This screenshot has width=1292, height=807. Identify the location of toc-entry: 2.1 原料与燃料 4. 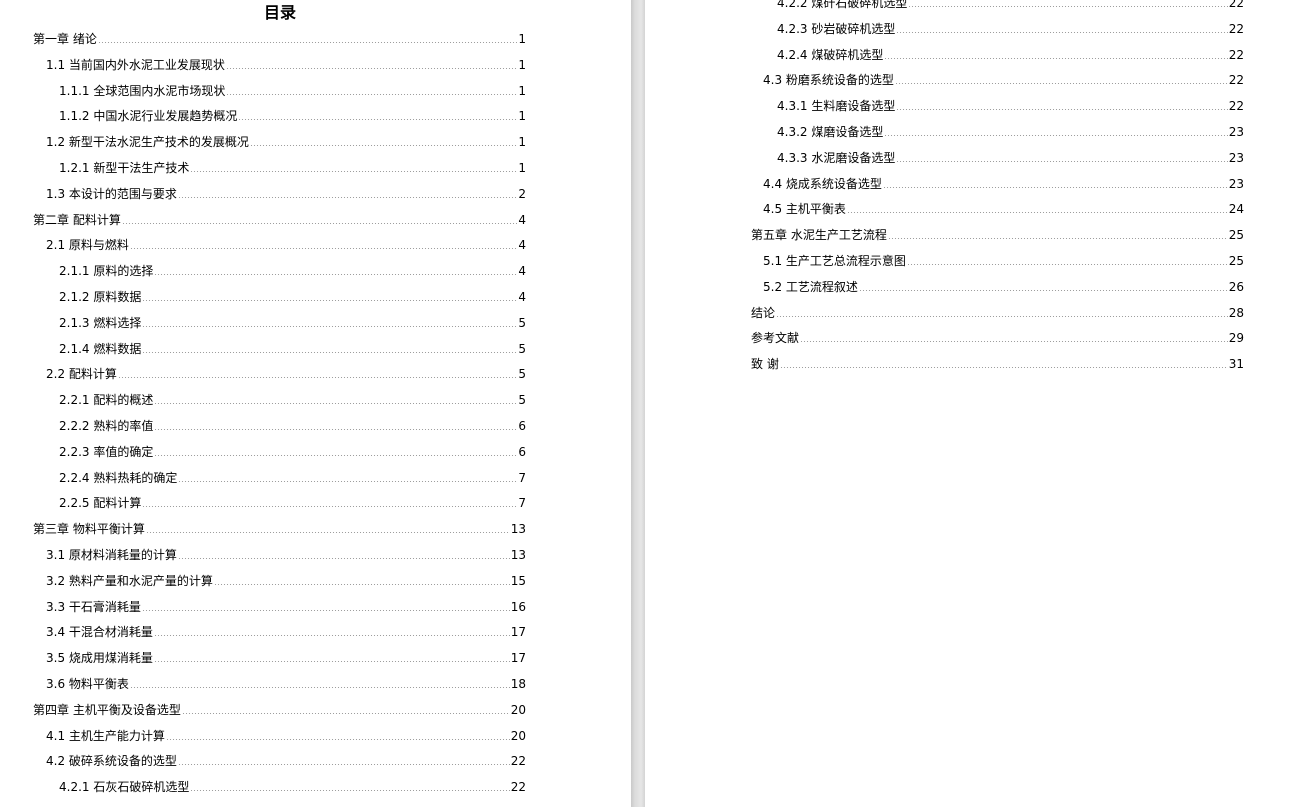
(286, 245).